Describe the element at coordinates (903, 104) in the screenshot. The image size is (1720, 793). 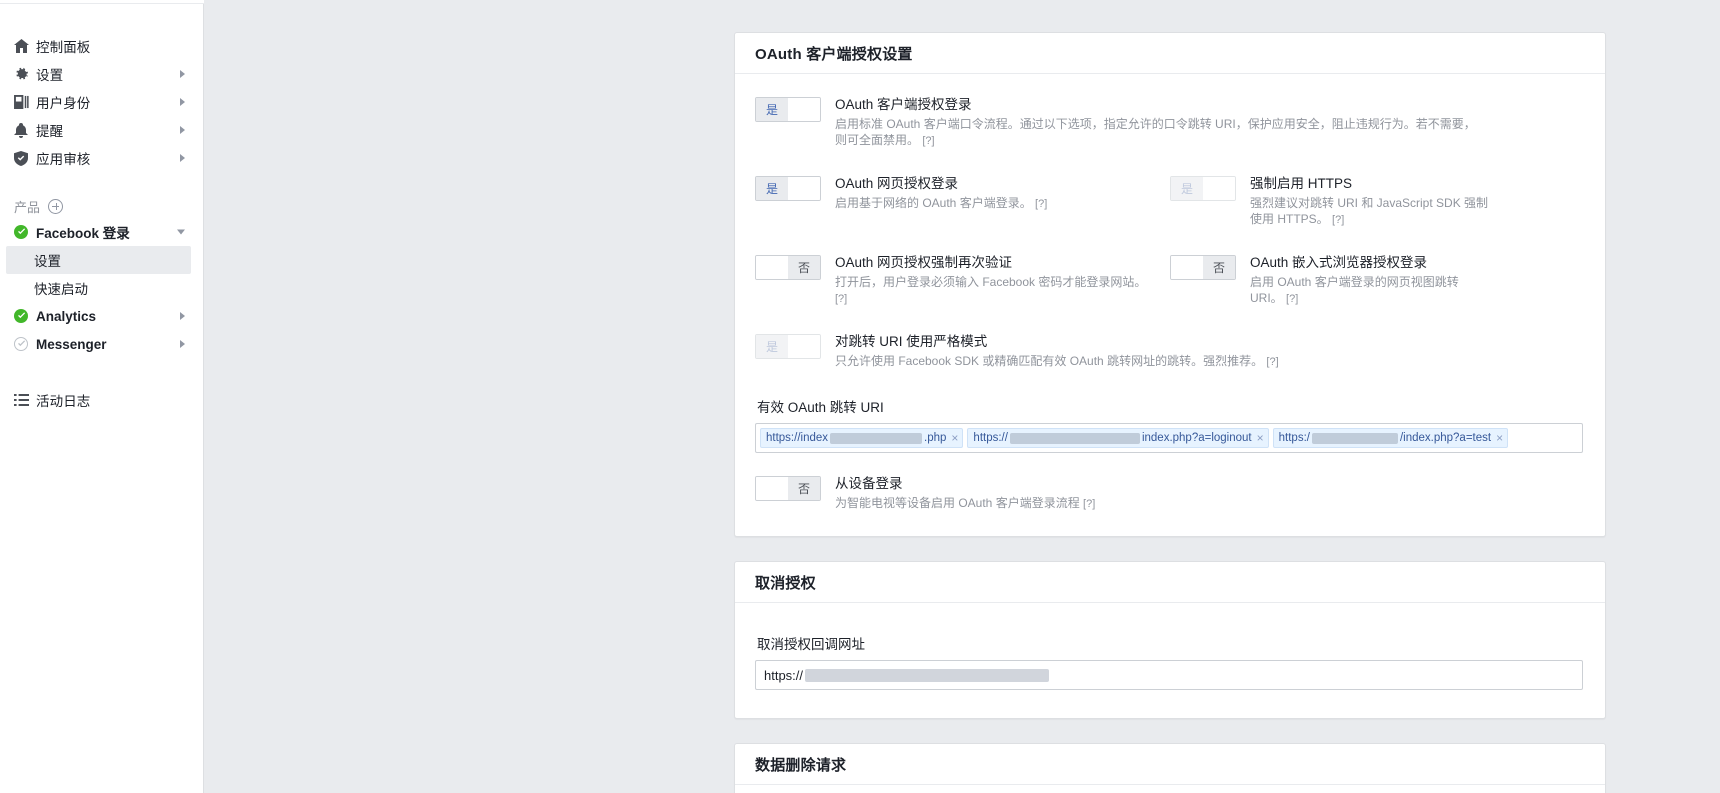
I see `setting-title: OAuth 客户端授权登录` at that location.